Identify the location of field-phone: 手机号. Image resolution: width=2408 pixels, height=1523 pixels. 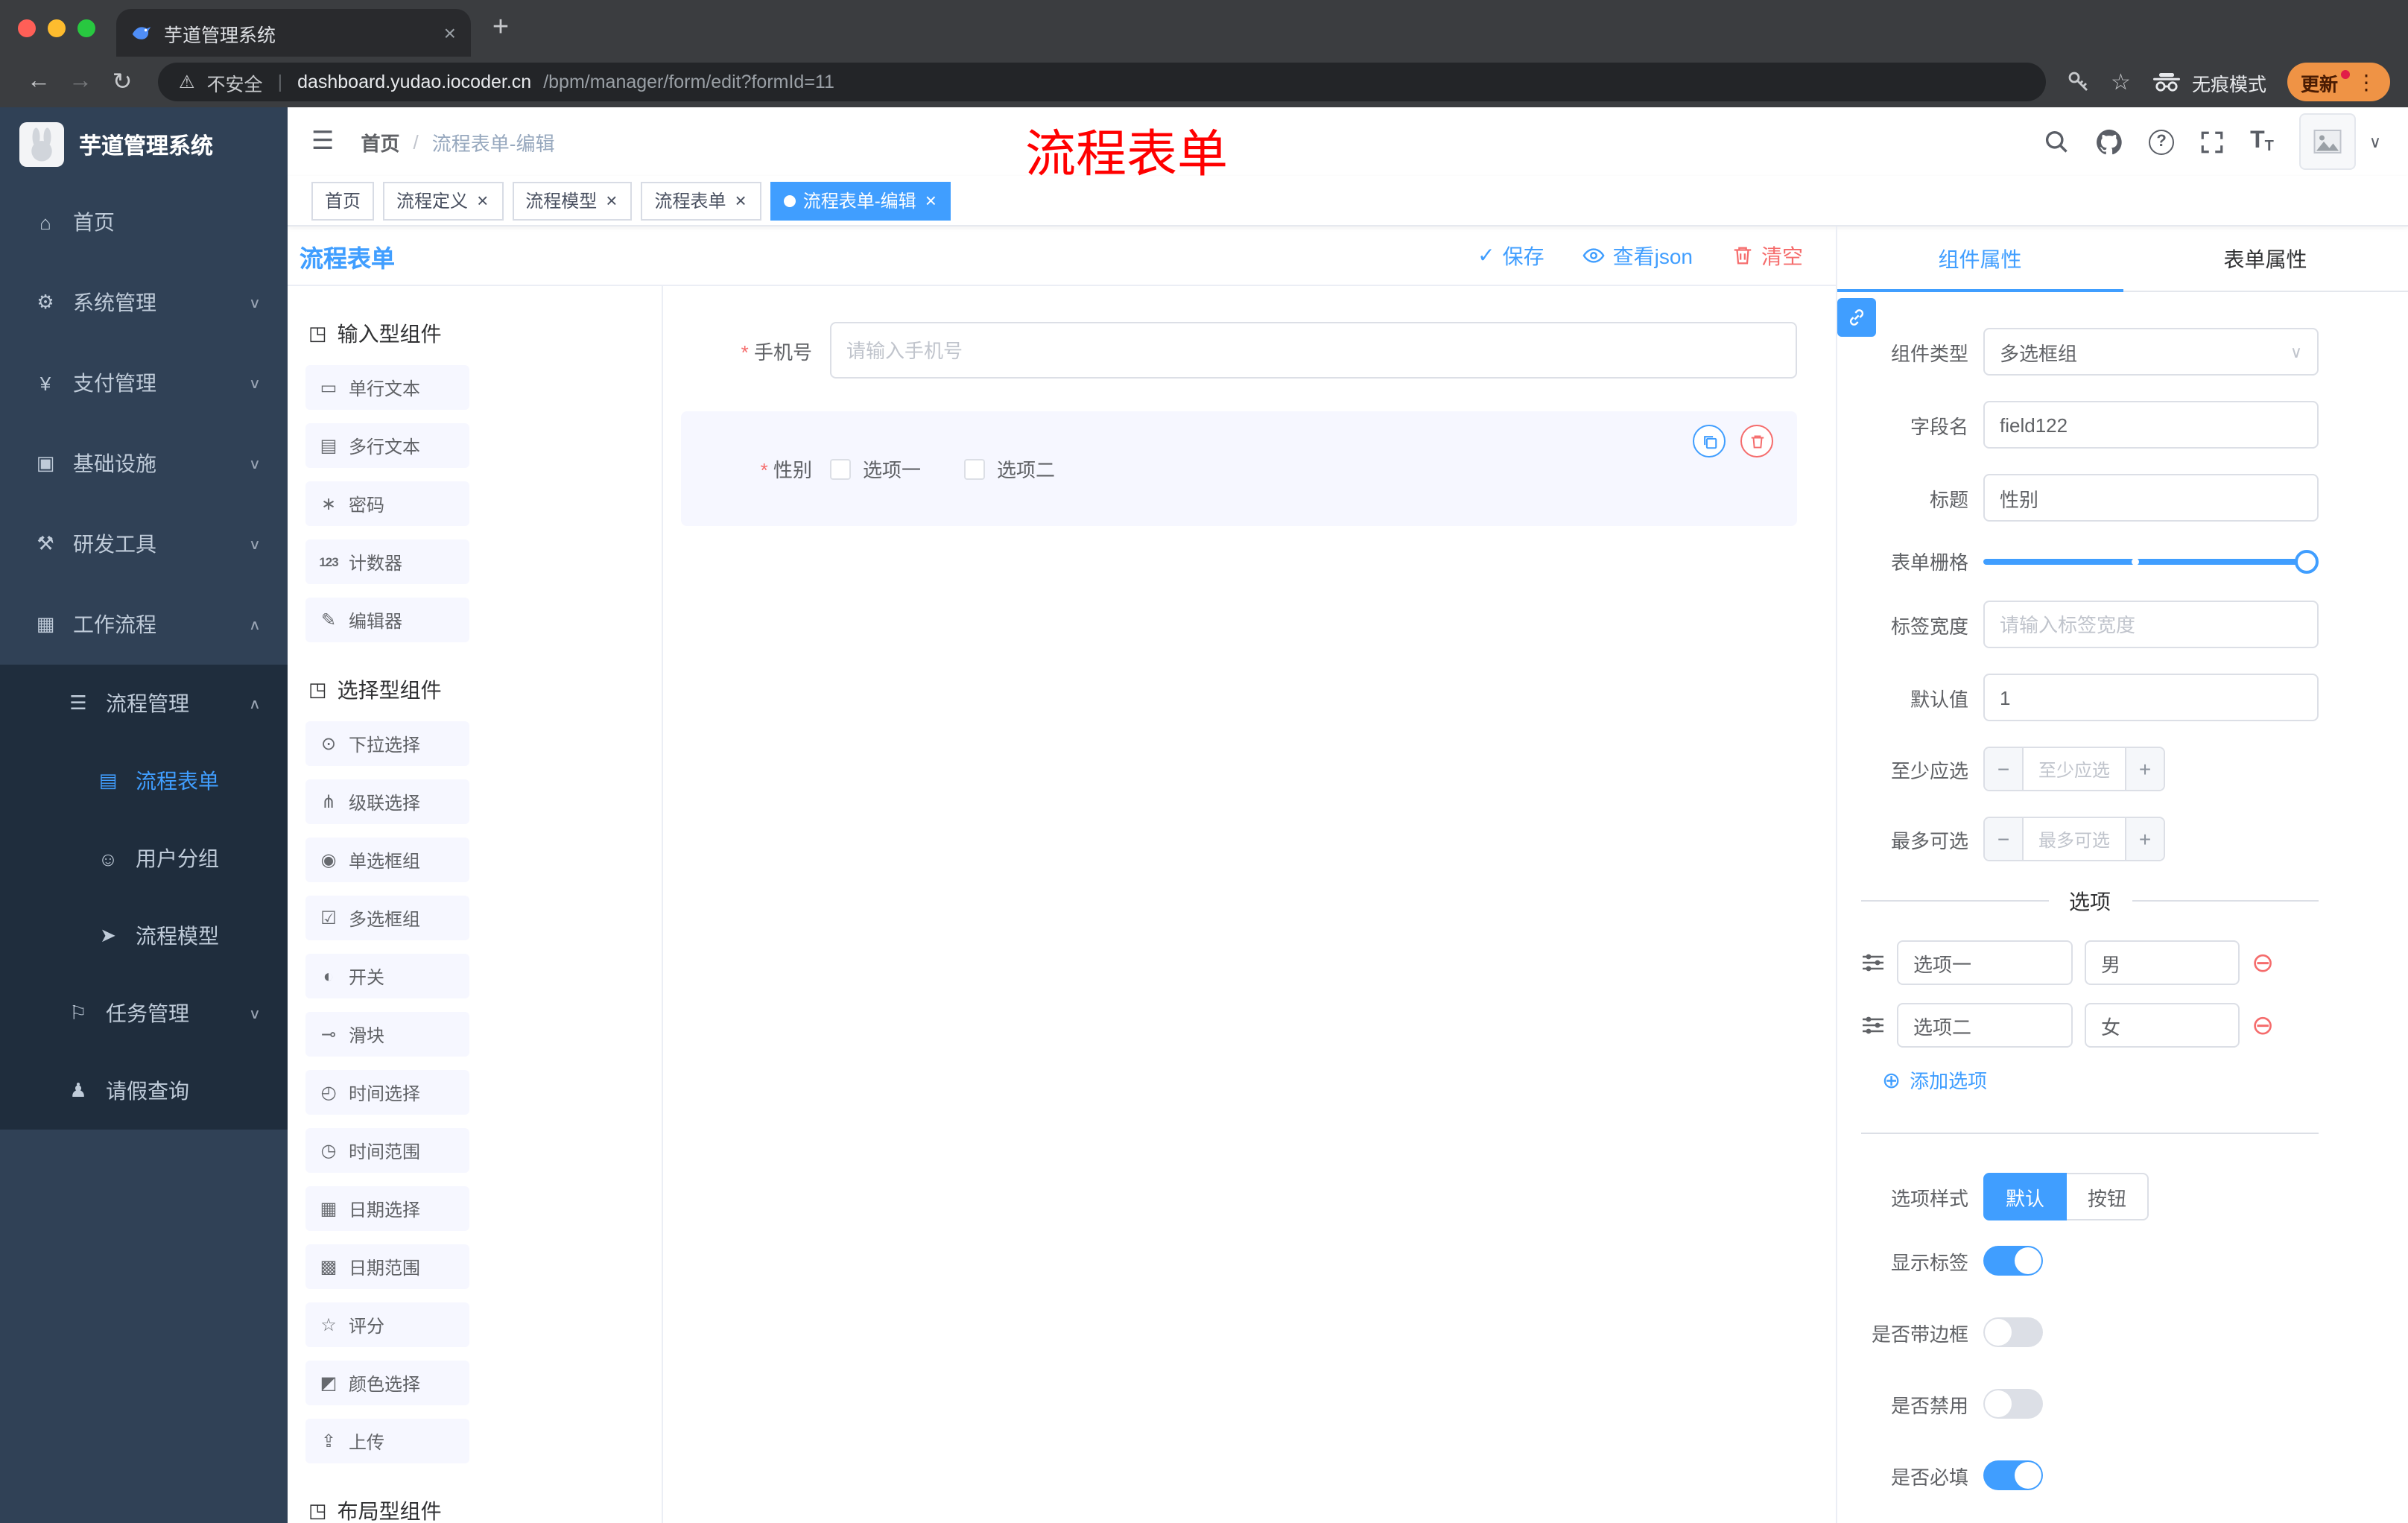
(1239, 351).